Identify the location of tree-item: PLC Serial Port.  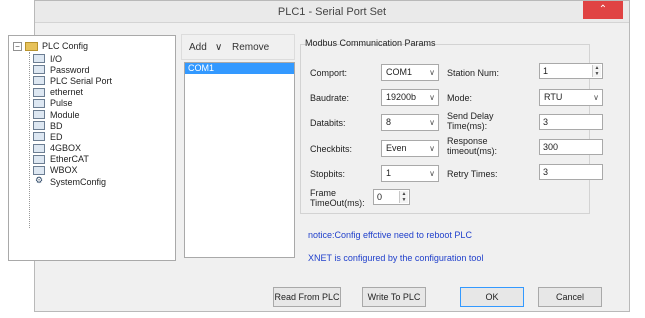
(72, 80).